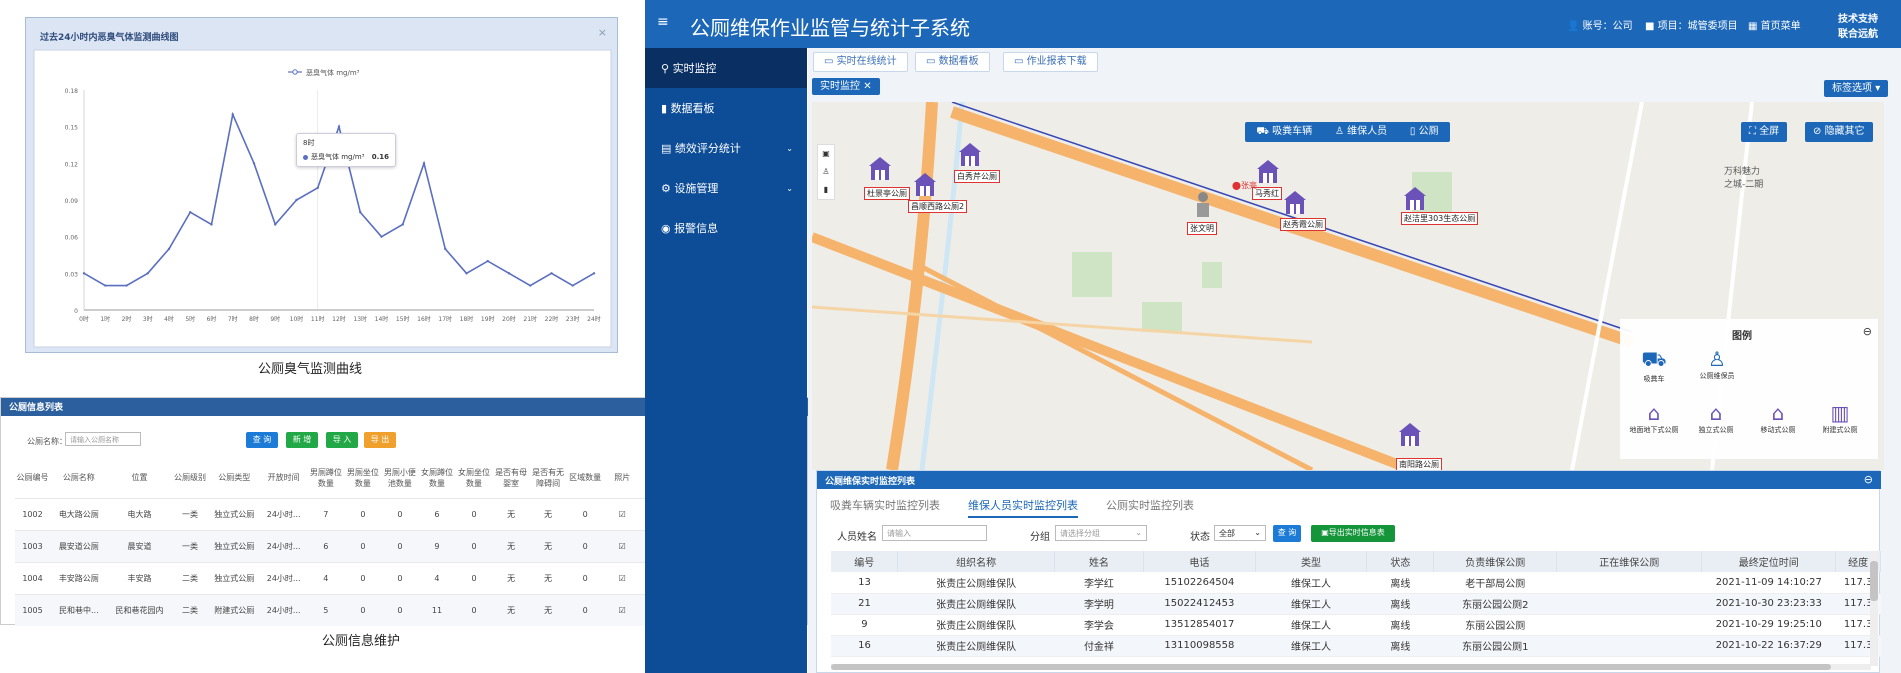 The height and width of the screenshot is (673, 1901). Describe the element at coordinates (1424, 132) in the screenshot. I see `map-filter-toilets: ▯ 公厕` at that location.